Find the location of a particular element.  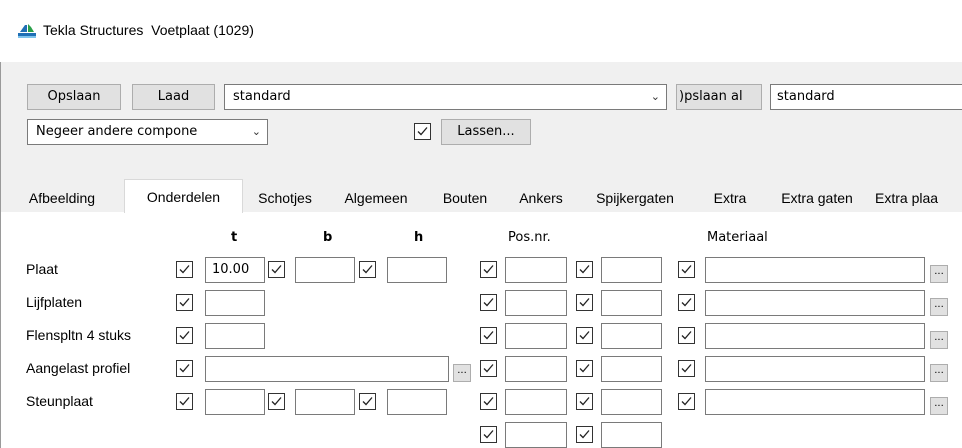

preset-select: standard ⌄ is located at coordinates (445, 97).